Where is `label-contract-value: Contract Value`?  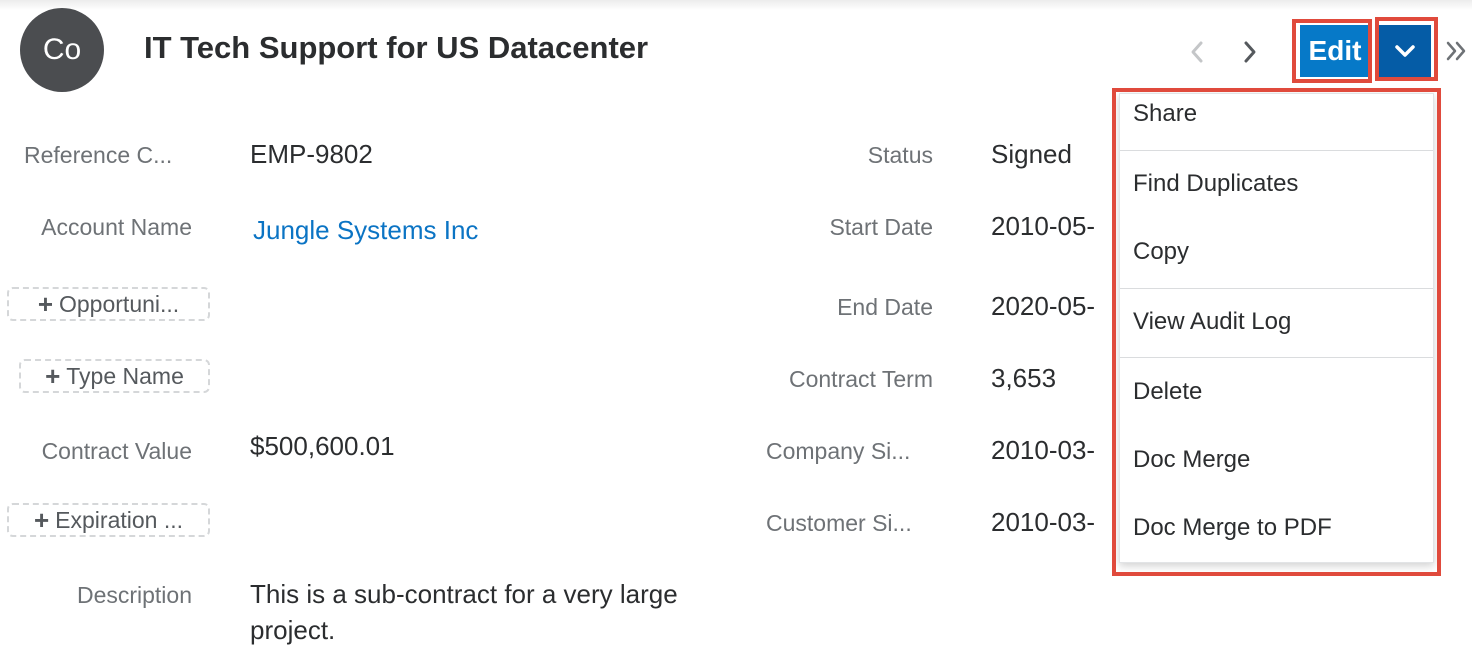 label-contract-value: Contract Value is located at coordinates (116, 451).